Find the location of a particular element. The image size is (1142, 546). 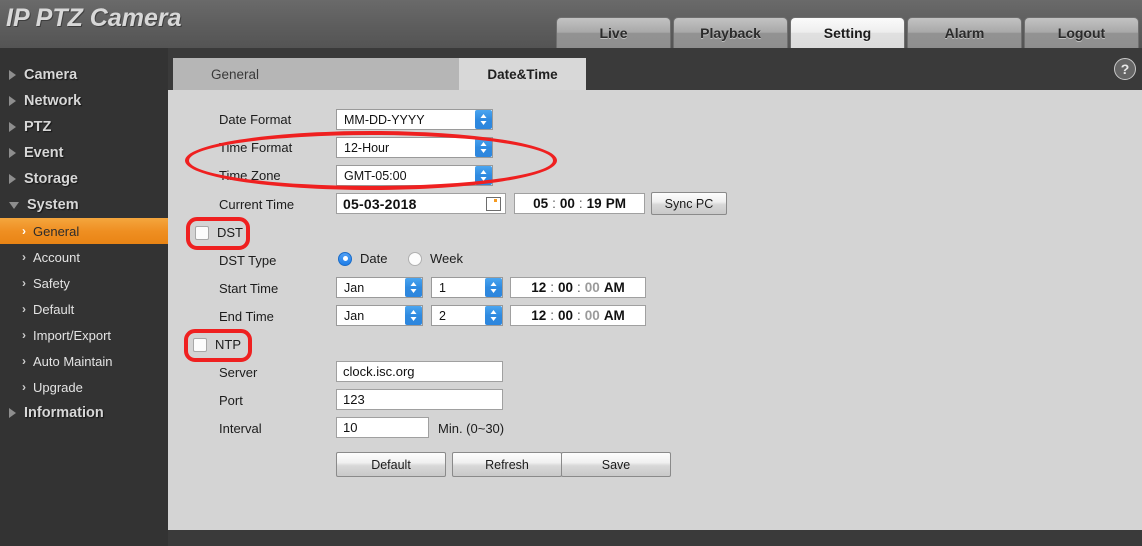

sidebar-label: Account is located at coordinates (56, 257).